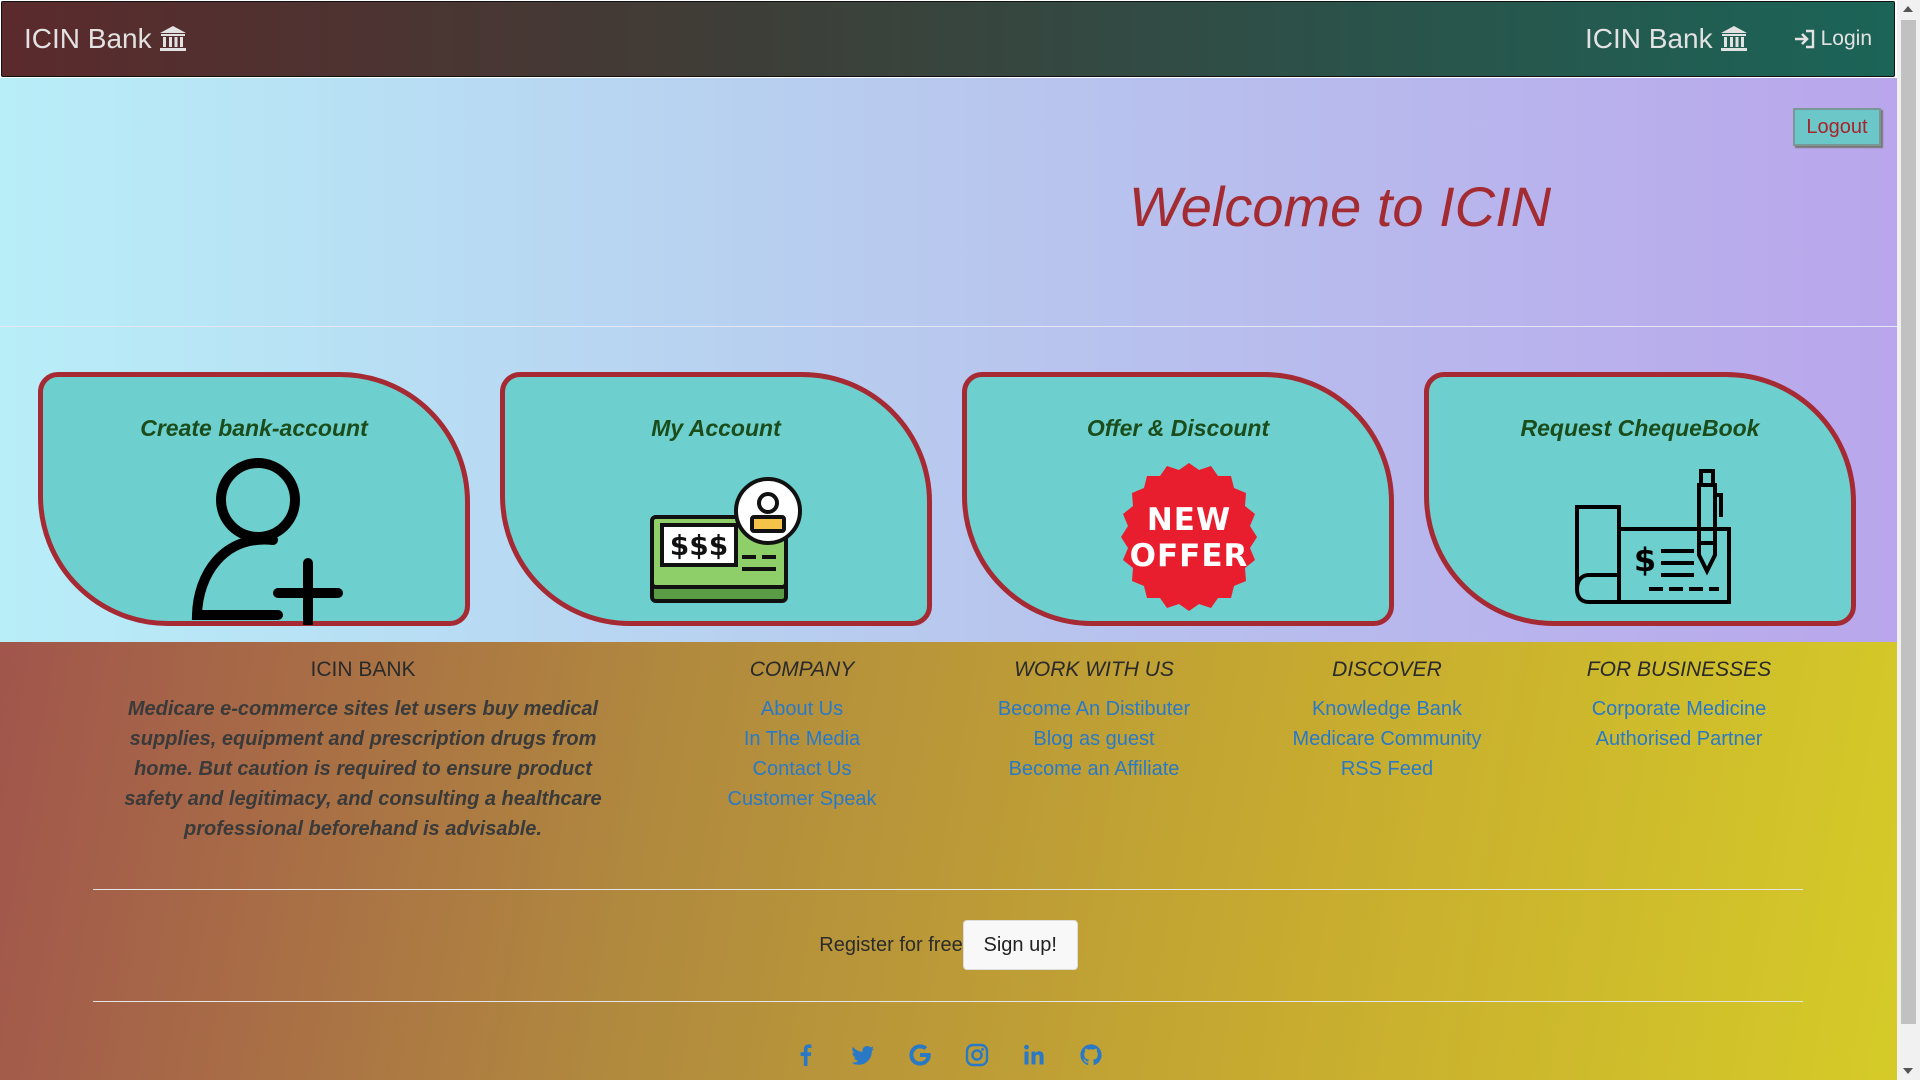 Image resolution: width=1920 pixels, height=1080 pixels. Describe the element at coordinates (948, 39) in the screenshot. I see `navbar: ICIN Bank ICIN Bank Login` at that location.